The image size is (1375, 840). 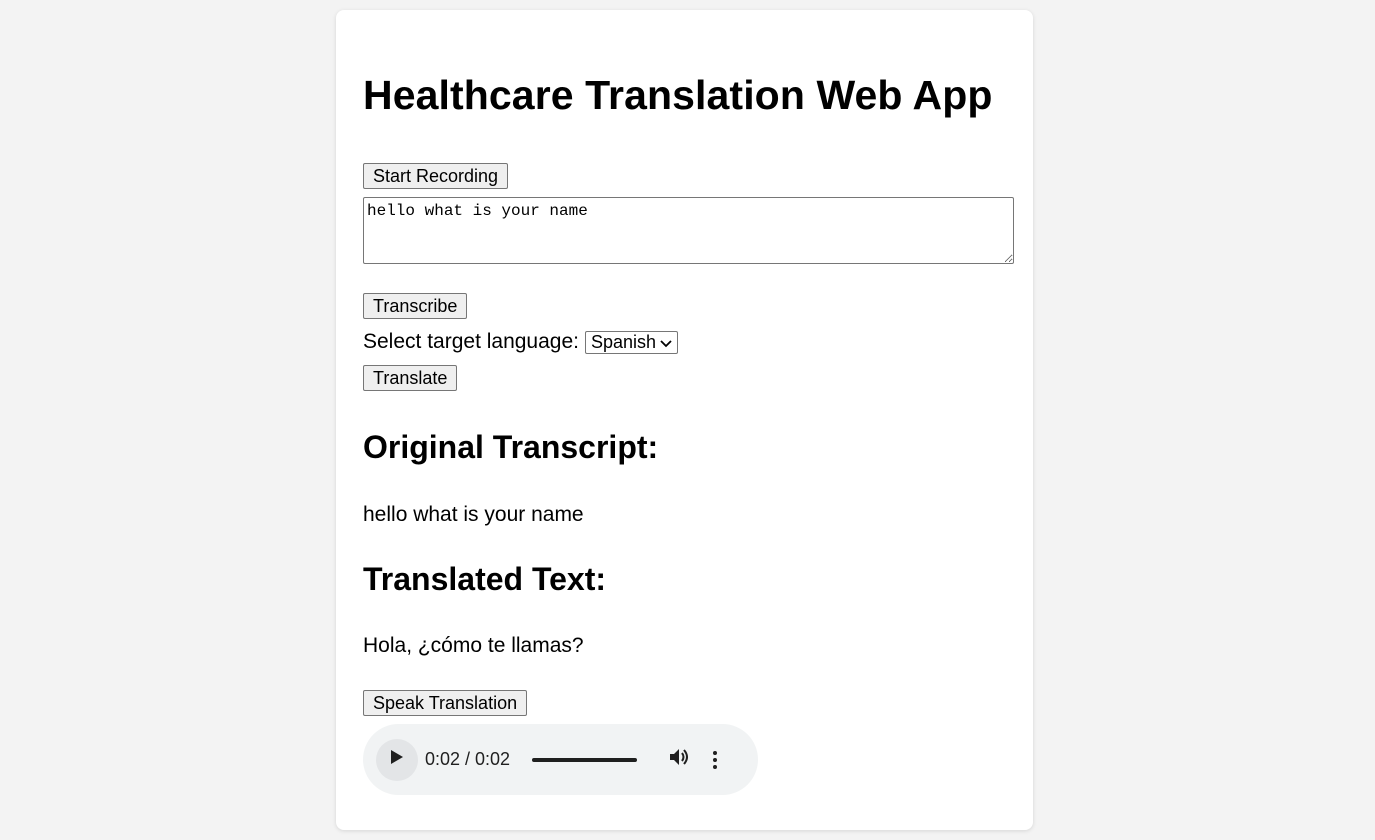 What do you see at coordinates (666, 342) in the screenshot?
I see `chevron-down-icon` at bounding box center [666, 342].